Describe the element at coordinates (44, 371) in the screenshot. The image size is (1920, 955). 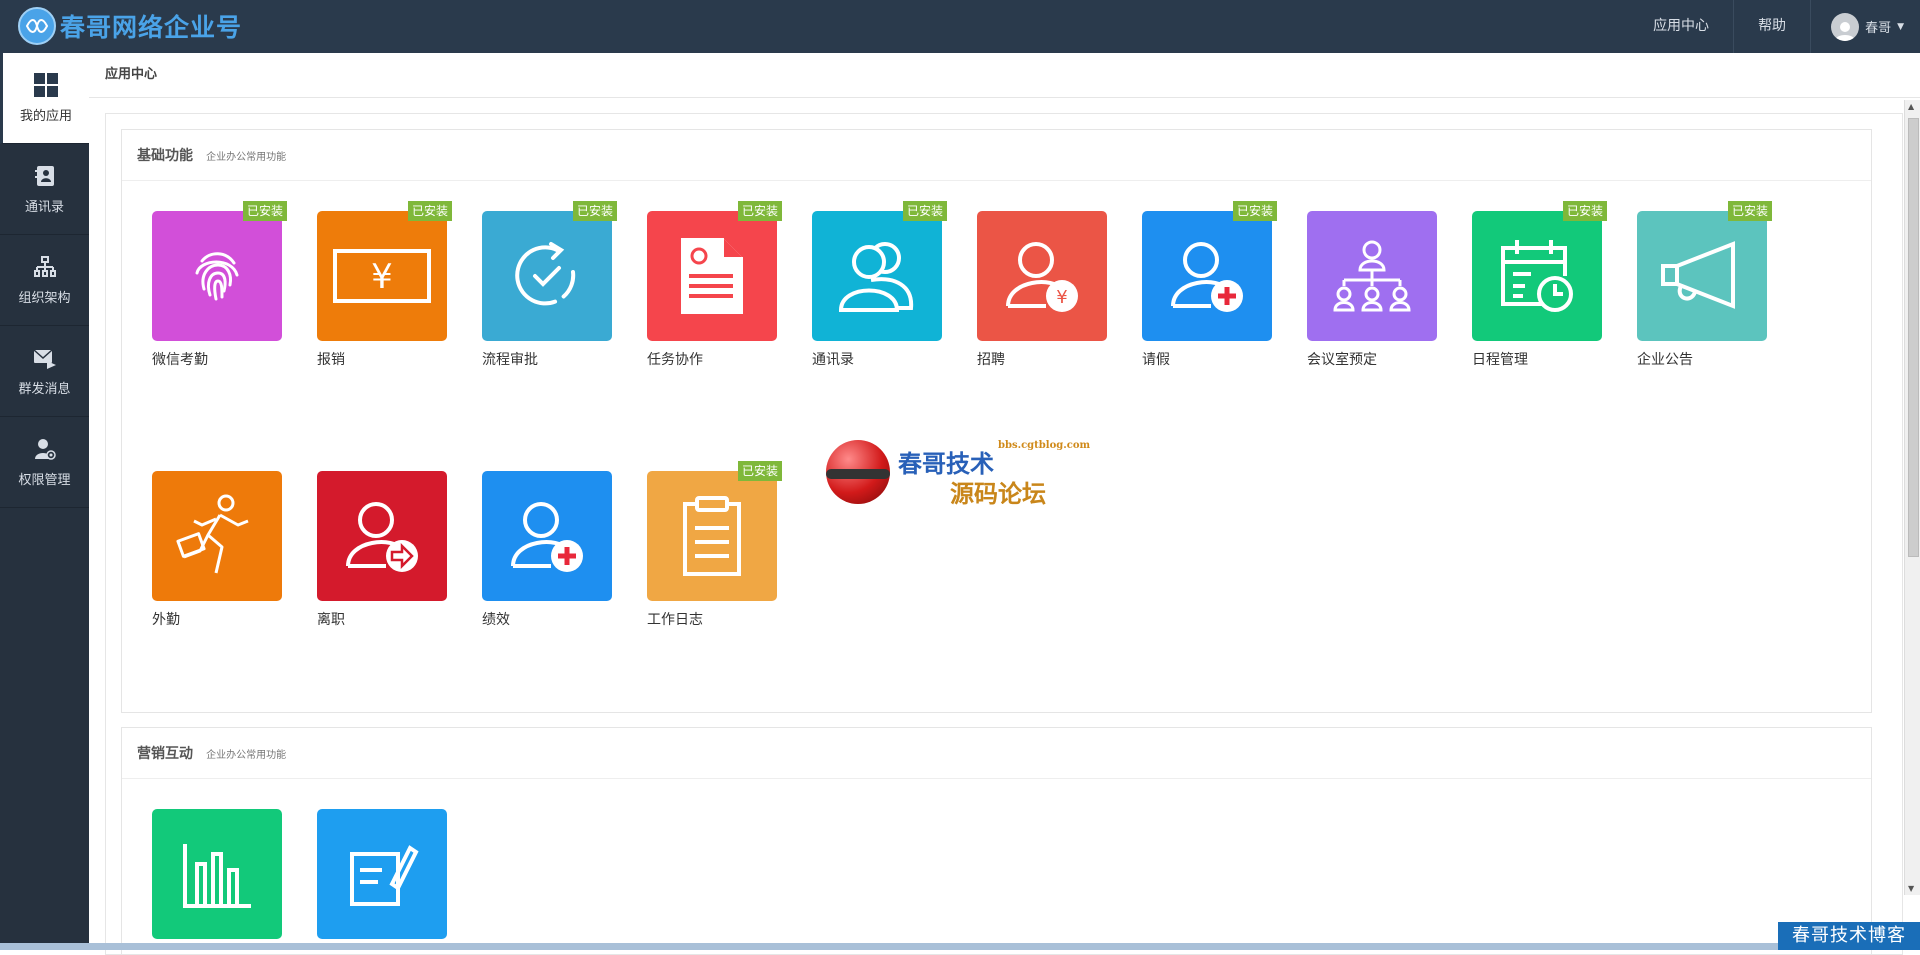
I see `sidebar-item-mass-message: 群发消息` at that location.